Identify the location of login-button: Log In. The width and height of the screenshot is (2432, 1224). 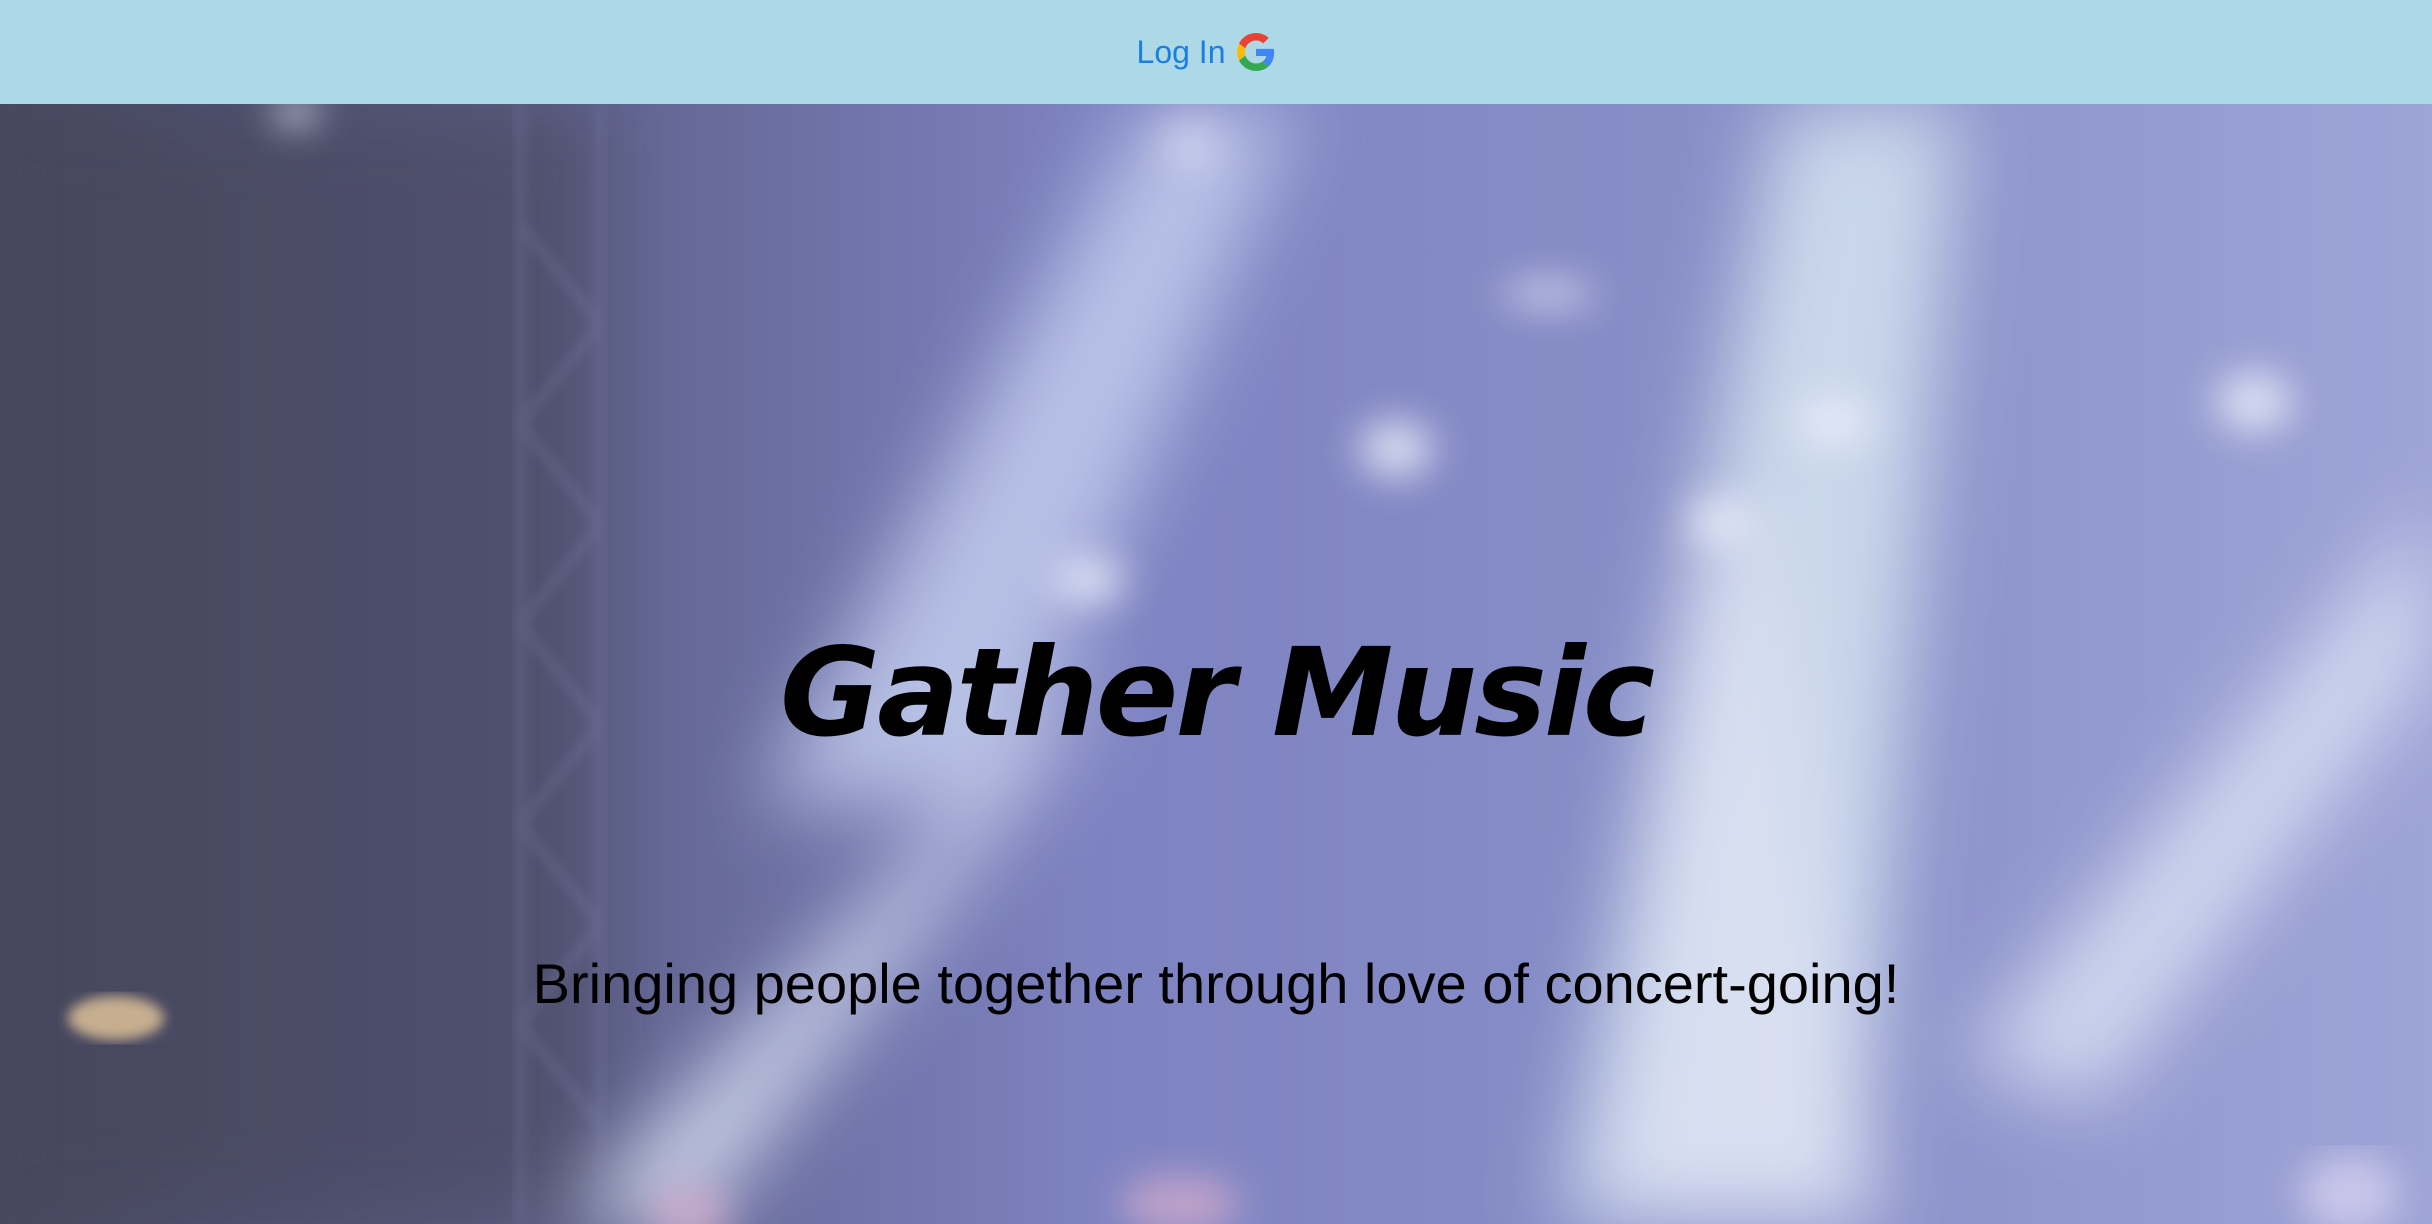
(1206, 52).